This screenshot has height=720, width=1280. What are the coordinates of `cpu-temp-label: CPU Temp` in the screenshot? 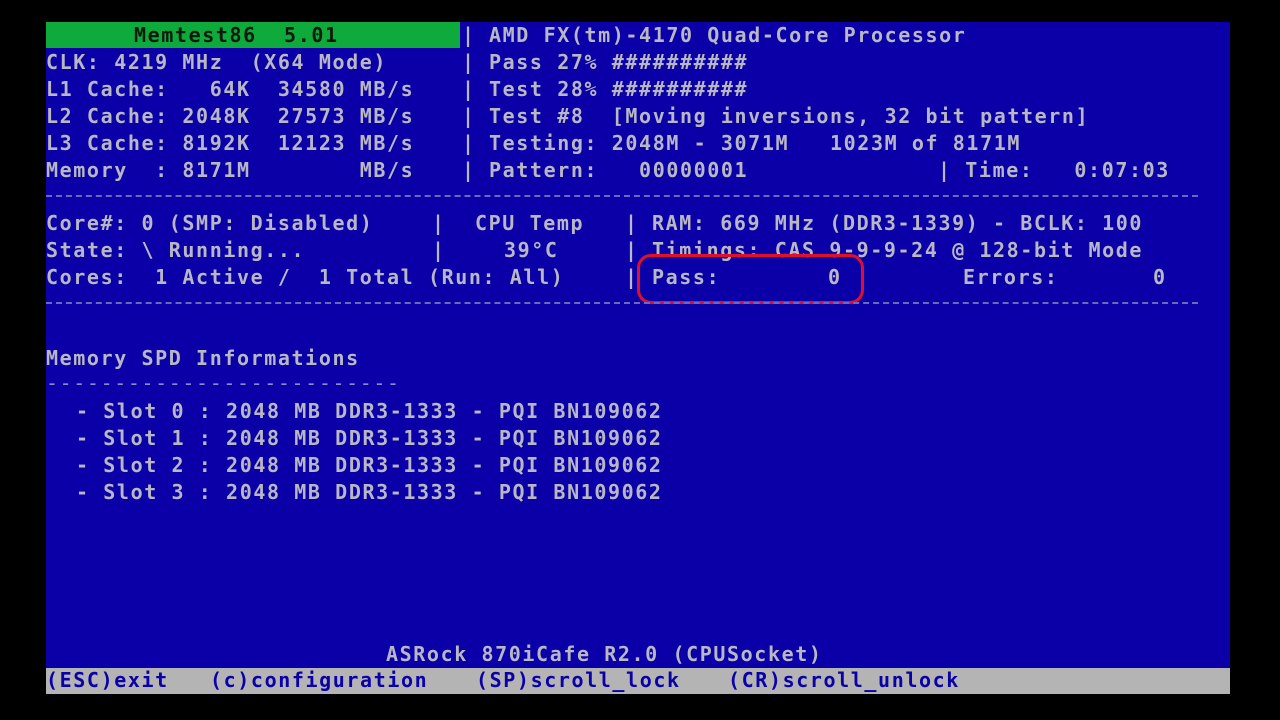 It's located at (530, 223).